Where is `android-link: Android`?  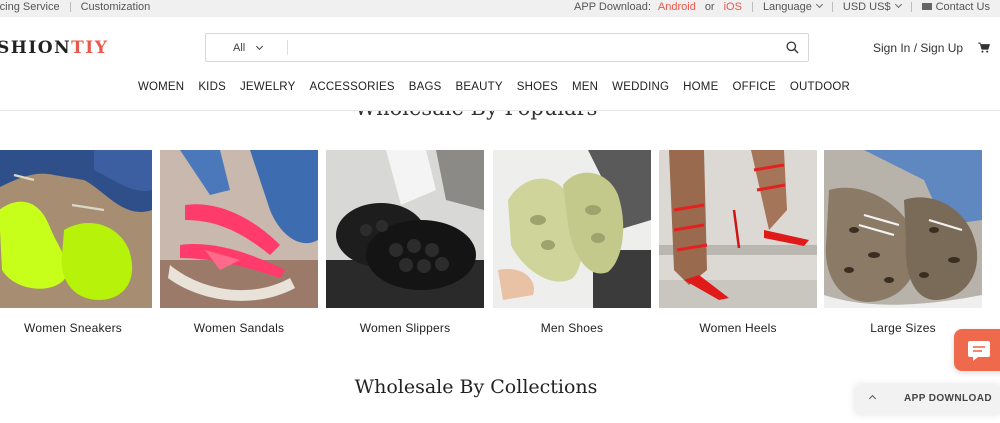
android-link: Android is located at coordinates (677, 7).